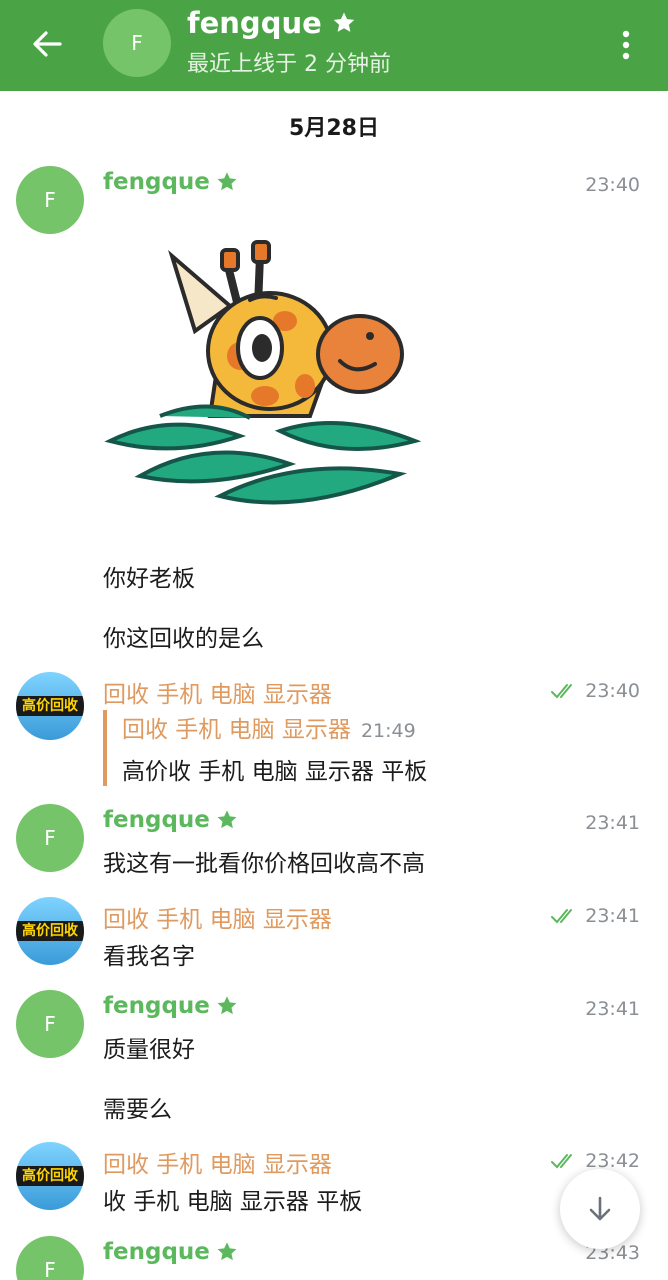  What do you see at coordinates (334, 45) in the screenshot?
I see `chat-header: F fengque 最近上线于 2 分钟前` at bounding box center [334, 45].